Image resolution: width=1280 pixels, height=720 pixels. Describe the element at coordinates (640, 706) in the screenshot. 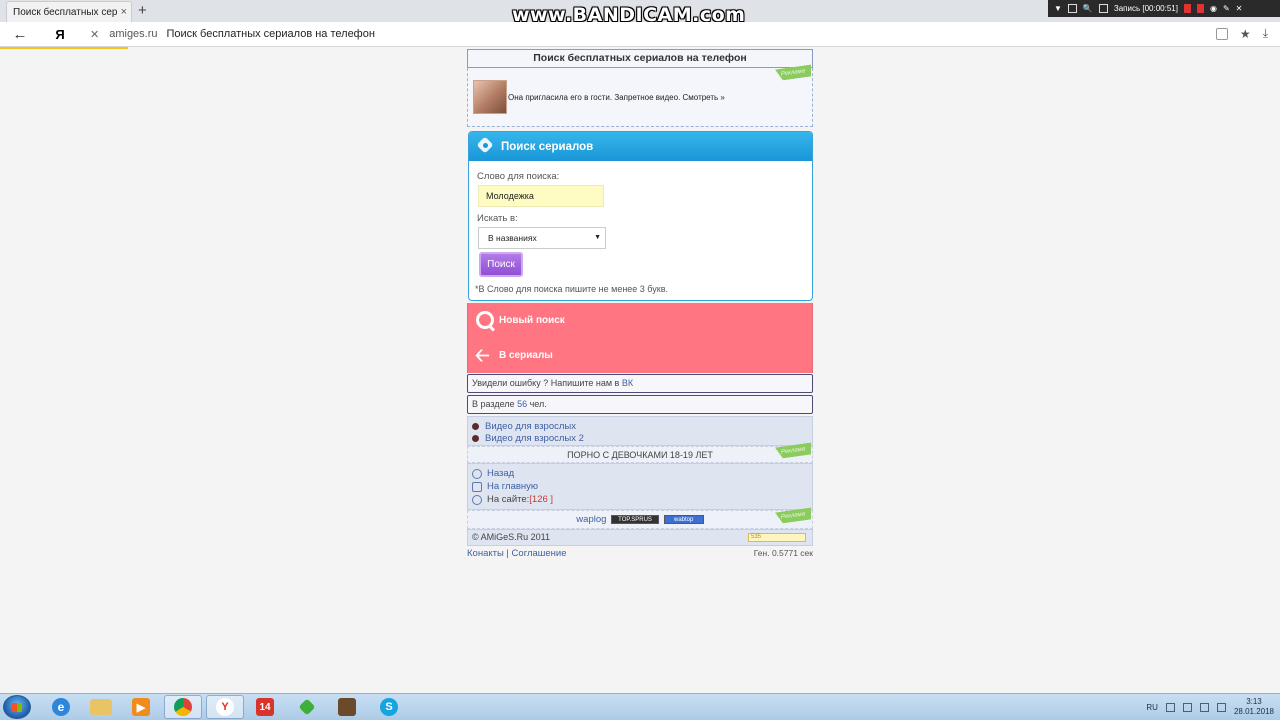

I see `windows-taskbar: e ▶ Y 14 S RU 3:13 28.01.2018` at that location.